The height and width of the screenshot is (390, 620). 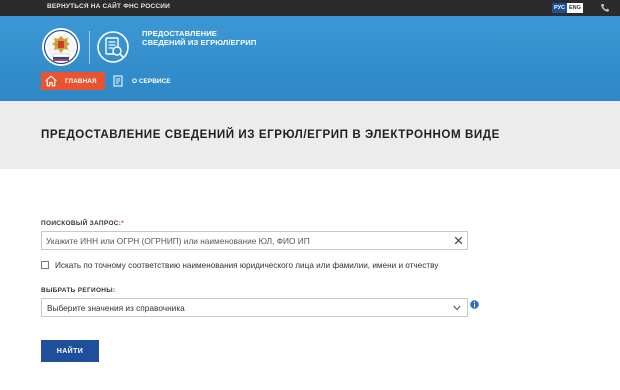 I want to click on info-icon, so click(x=474, y=304).